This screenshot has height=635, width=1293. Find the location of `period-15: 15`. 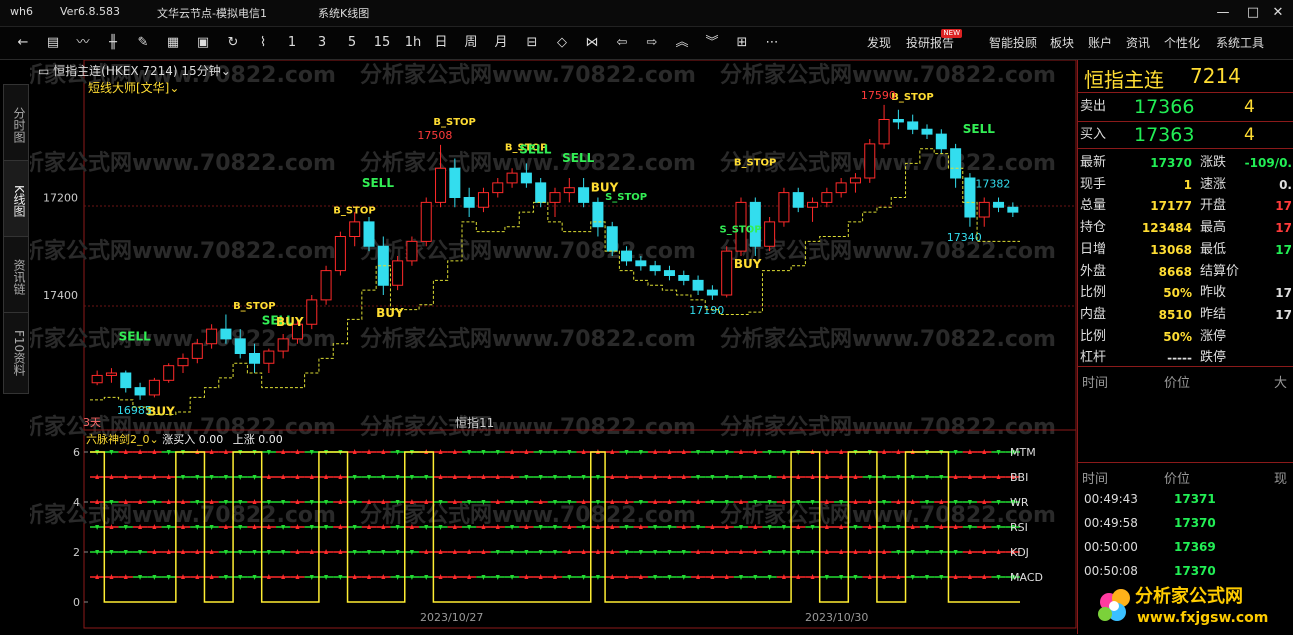

period-15: 15 is located at coordinates (382, 43).